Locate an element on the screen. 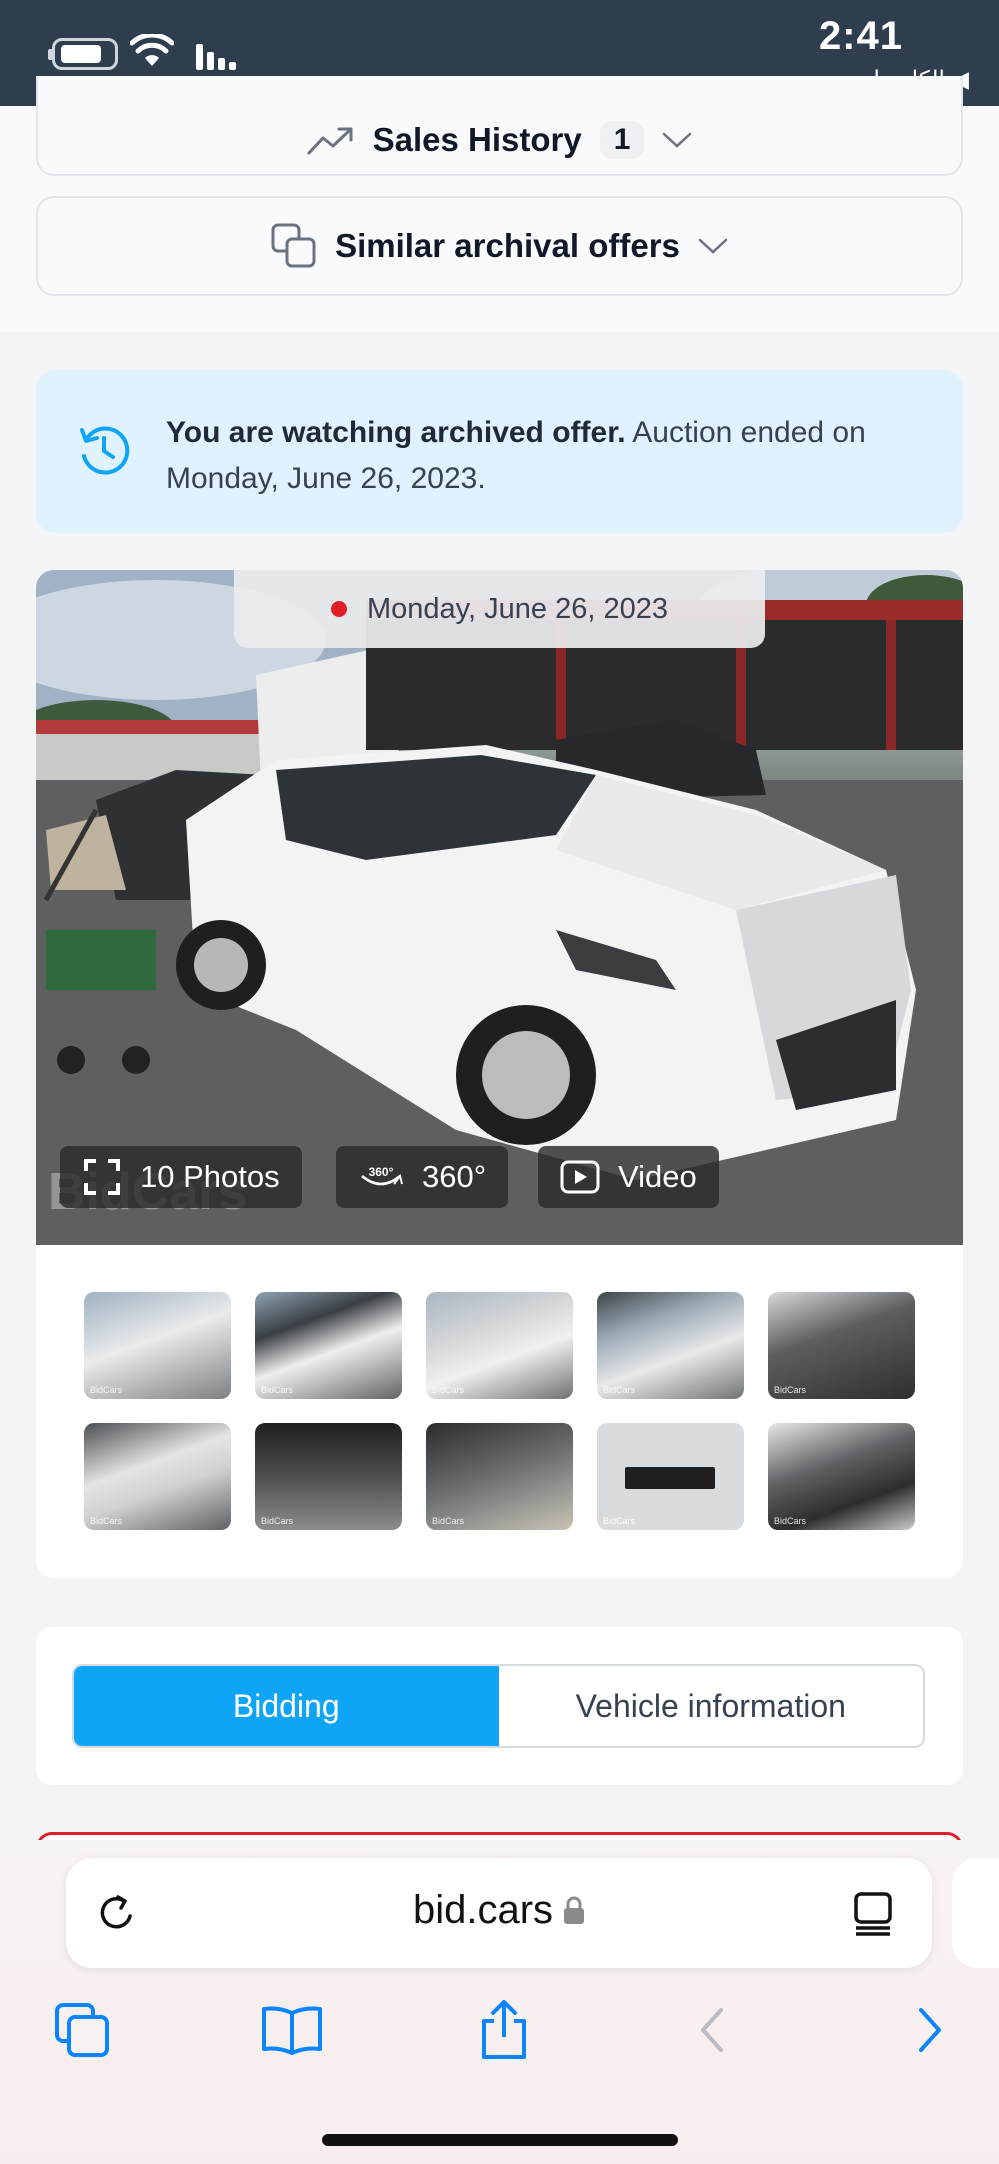  back-button is located at coordinates (712, 2030).